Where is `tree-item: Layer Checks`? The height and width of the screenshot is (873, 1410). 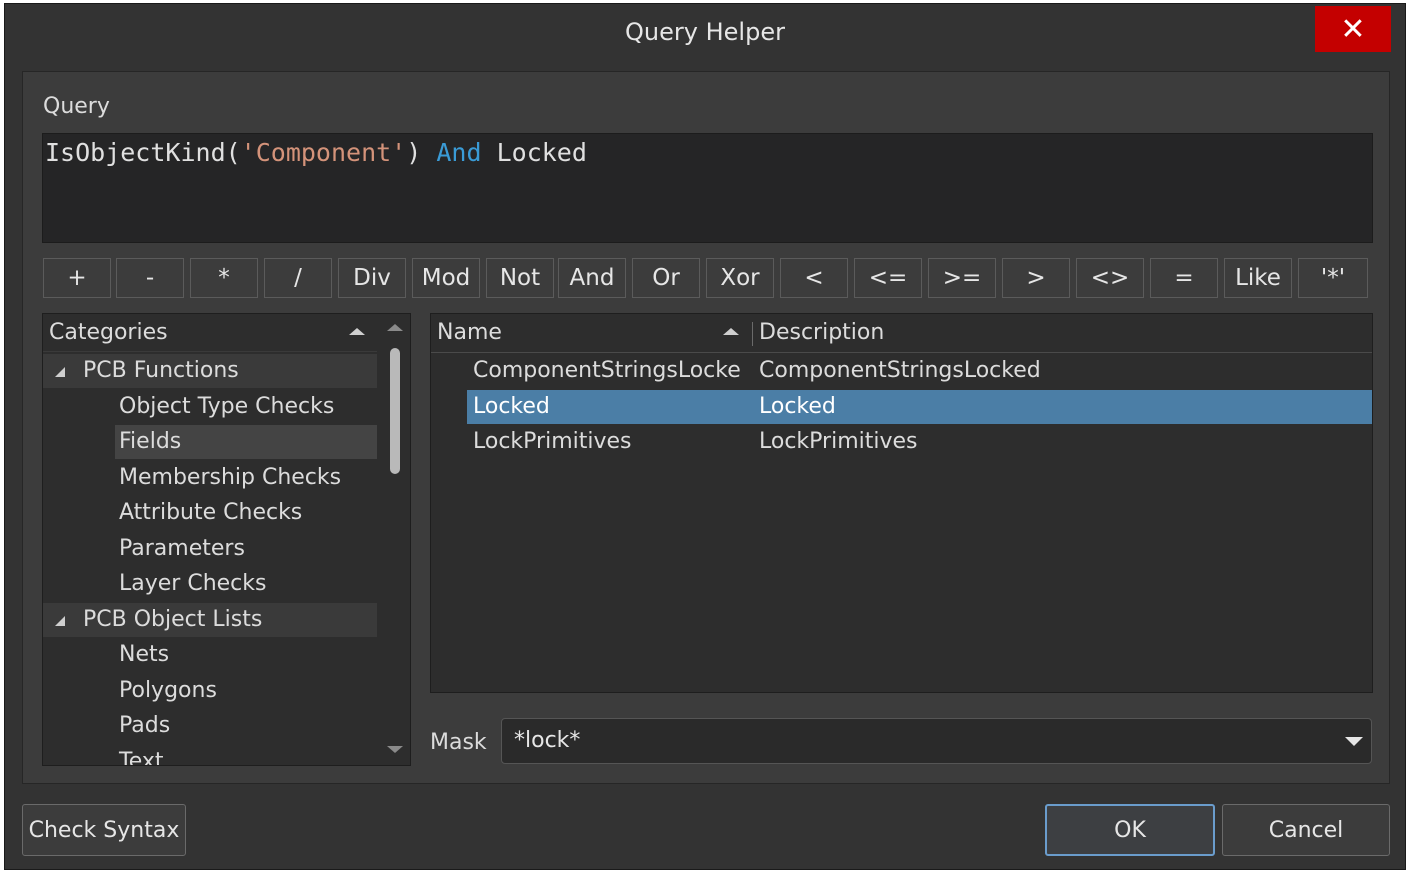 tree-item: Layer Checks is located at coordinates (246, 584).